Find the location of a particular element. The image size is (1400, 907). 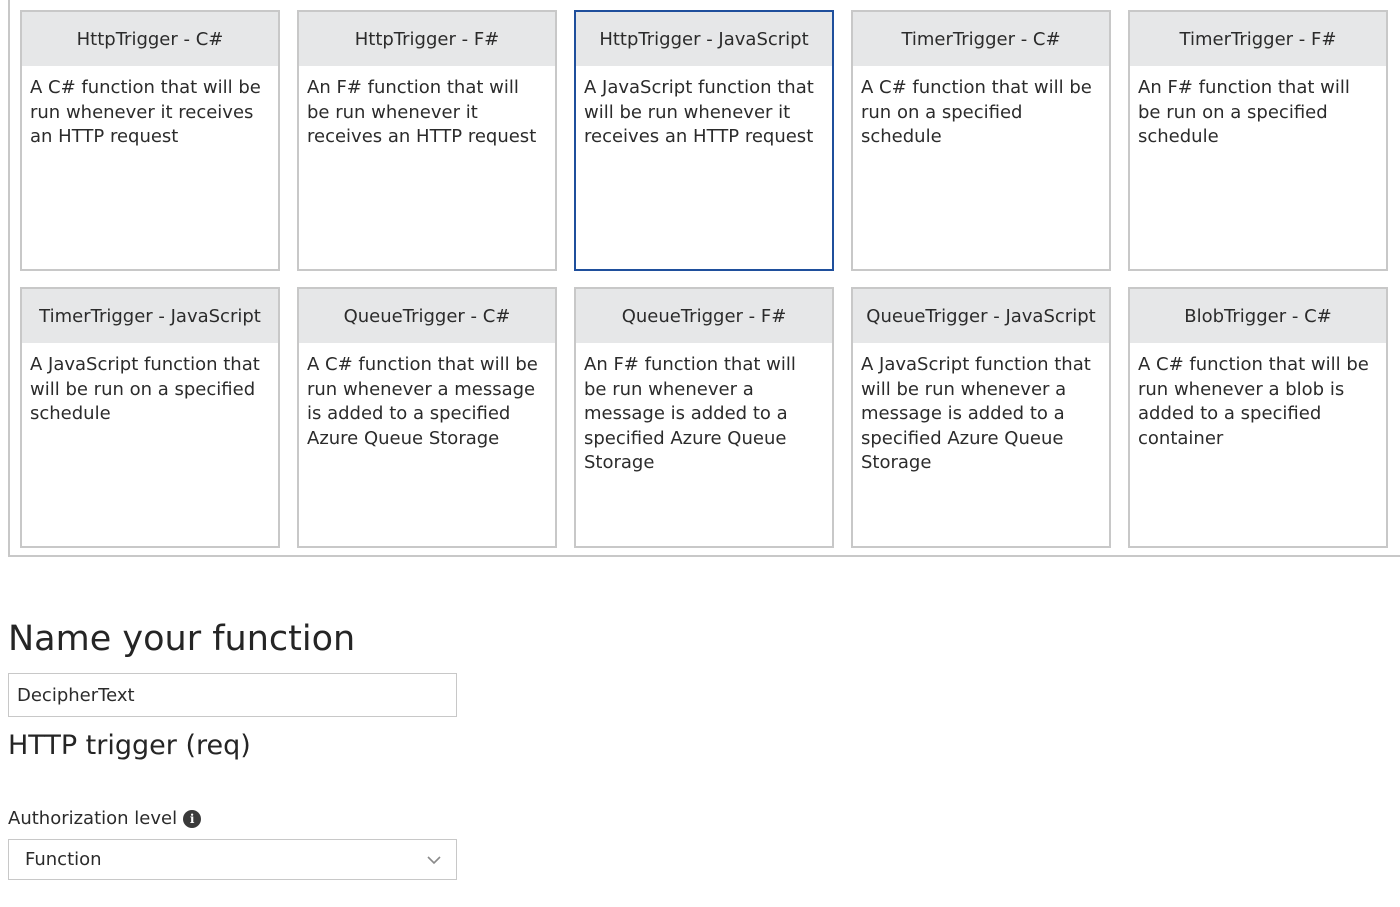

authorization-level-label-row: Authorization level i is located at coordinates (105, 818).